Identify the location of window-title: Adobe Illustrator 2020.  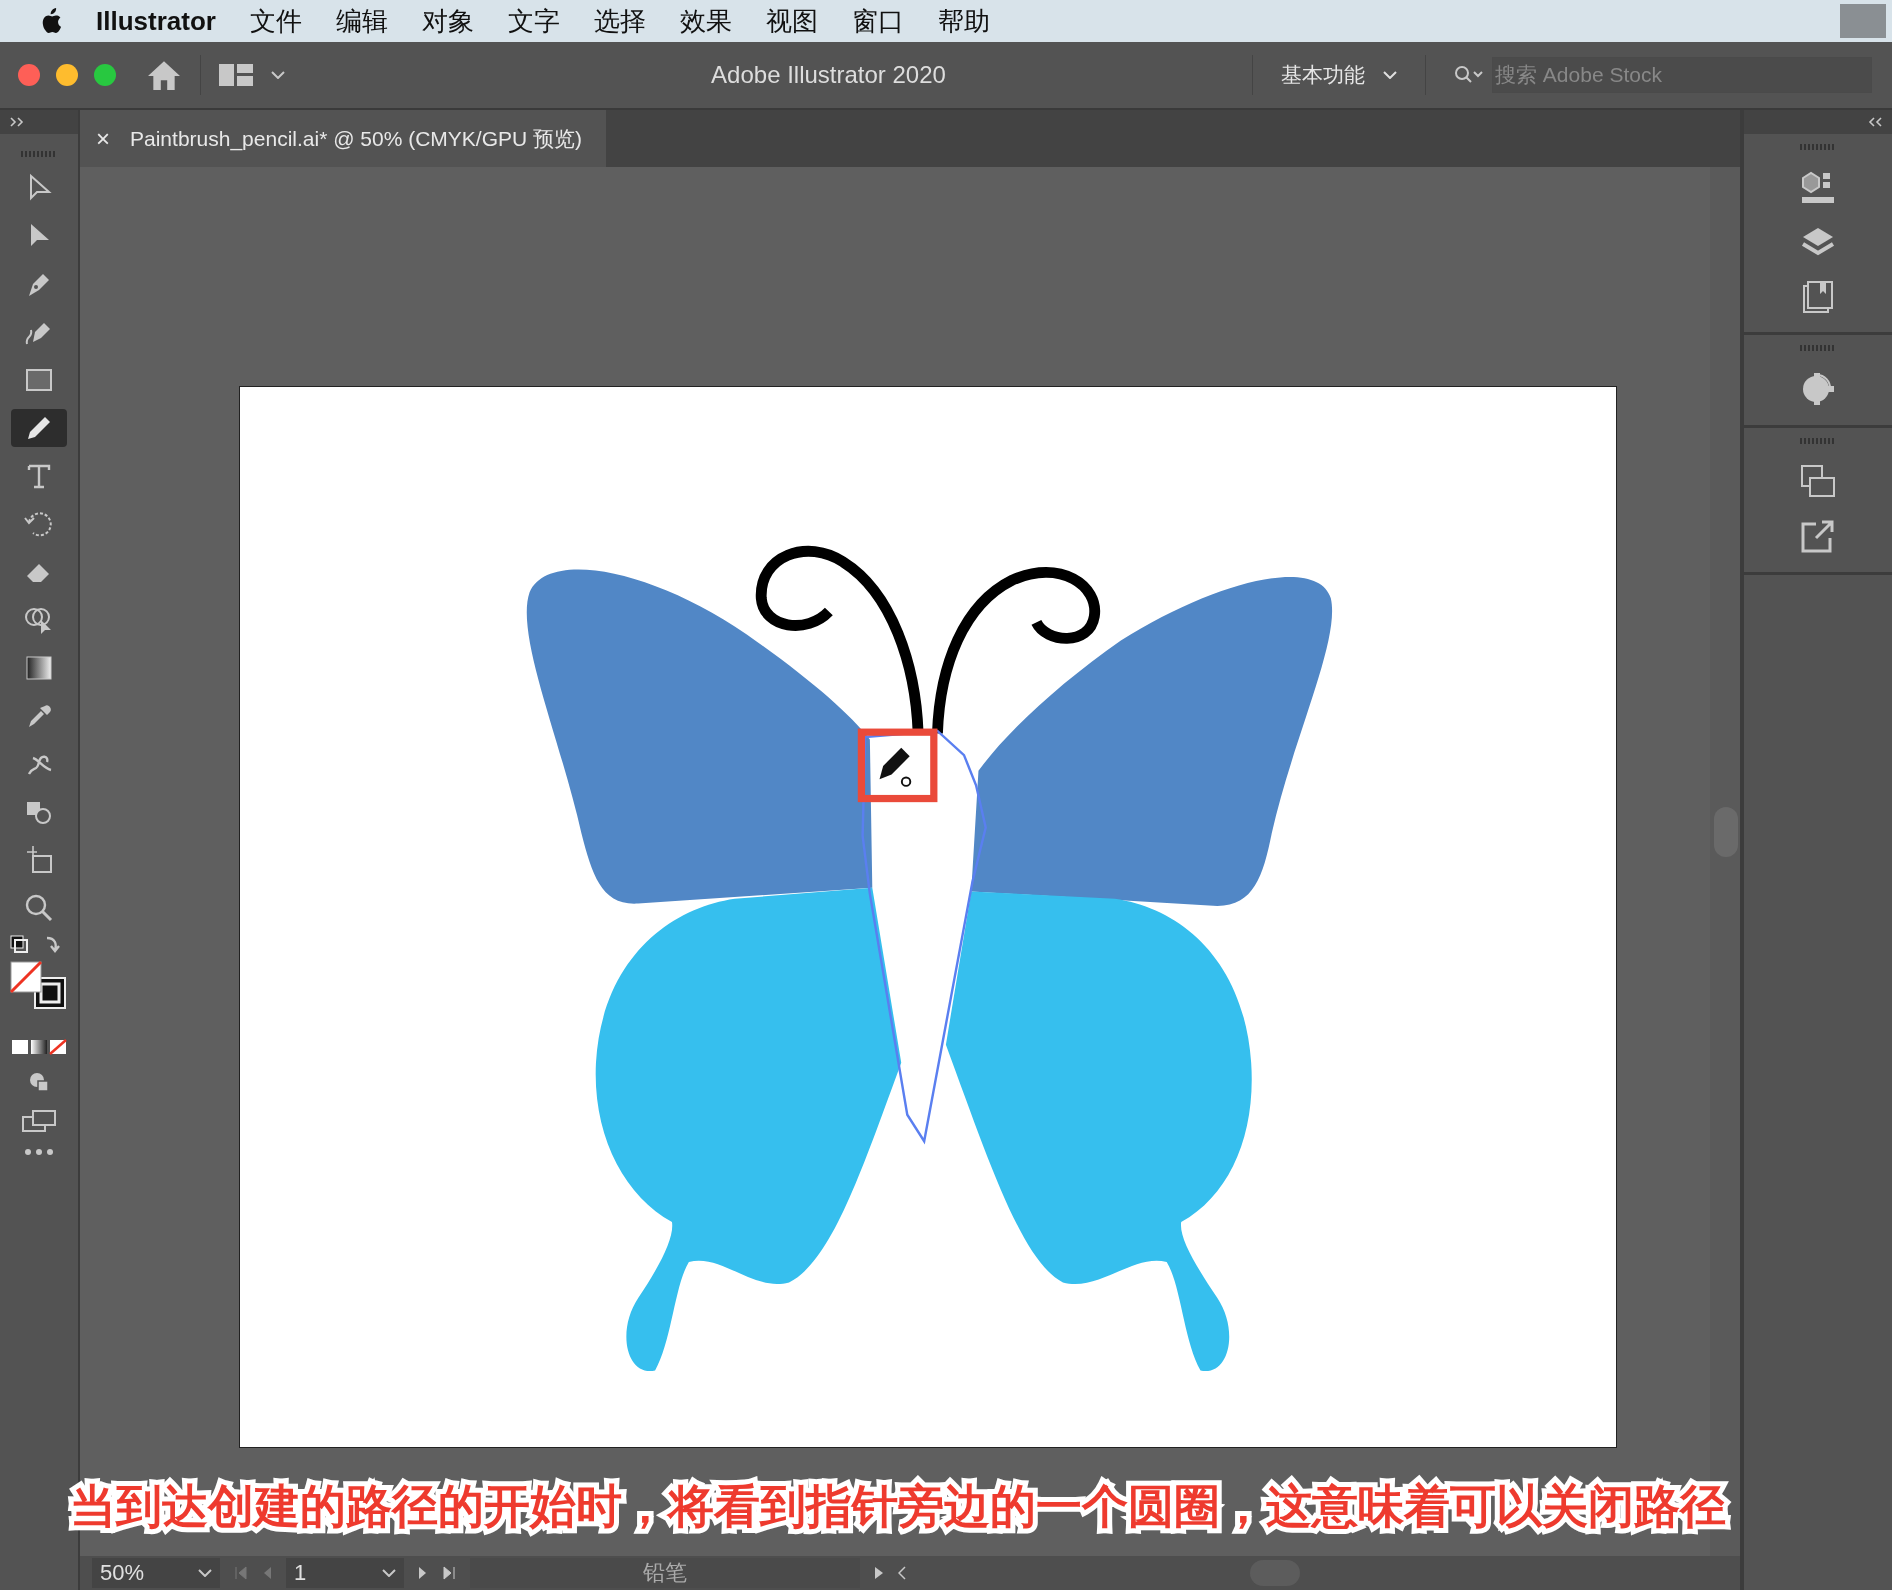
(828, 75).